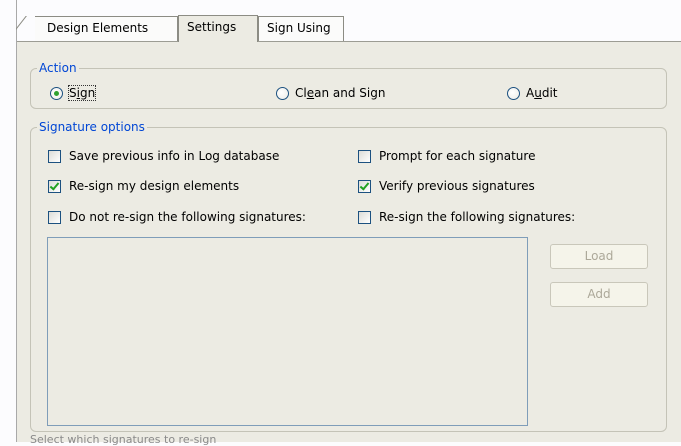 This screenshot has width=681, height=446. I want to click on checkbox-label: Re-sign the following signatures:, so click(477, 217).